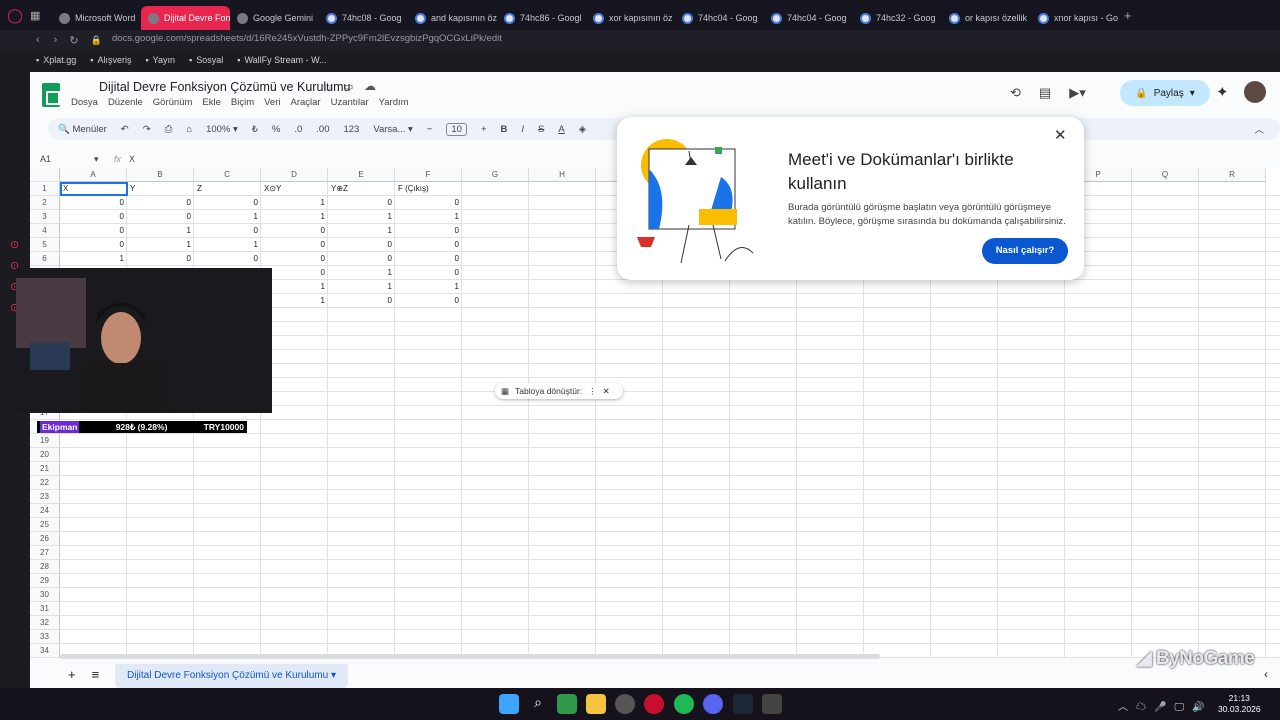 The image size is (1280, 720). Describe the element at coordinates (45, 567) in the screenshot. I see `row-header: 28` at that location.